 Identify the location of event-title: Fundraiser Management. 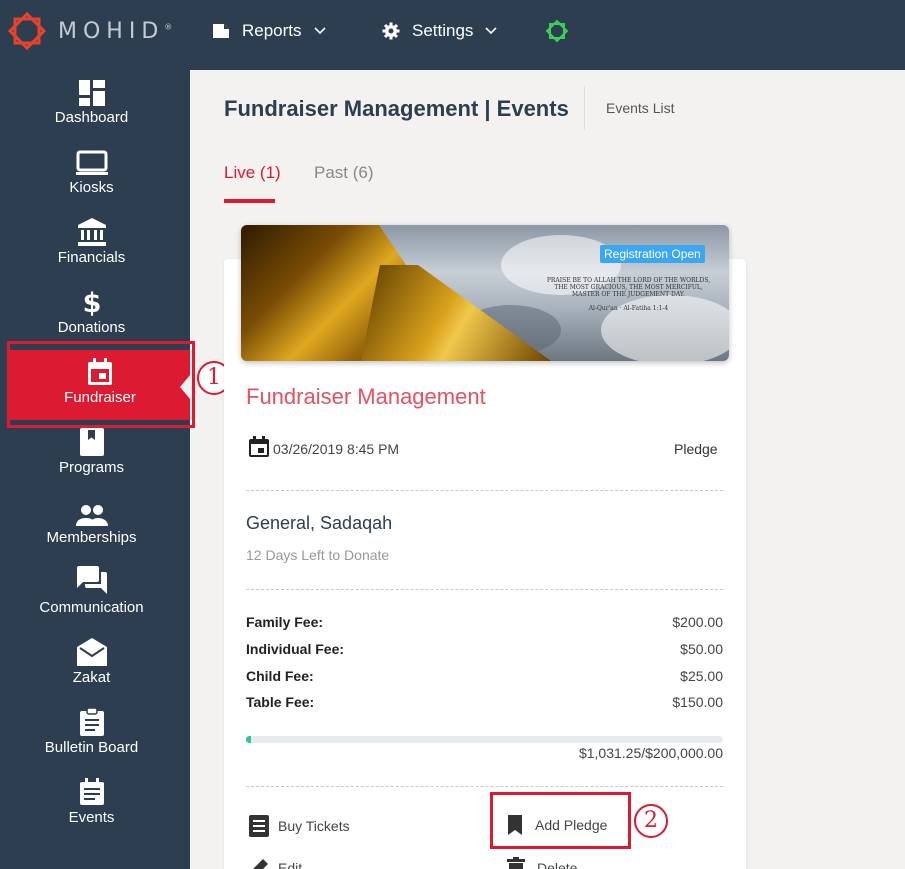
(366, 397).